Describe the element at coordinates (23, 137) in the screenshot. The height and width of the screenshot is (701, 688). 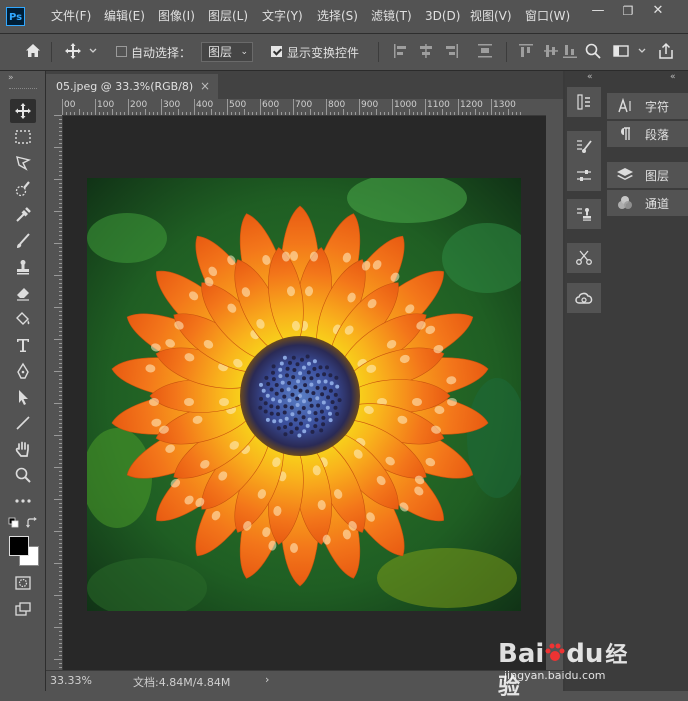
I see `marquee-tool` at that location.